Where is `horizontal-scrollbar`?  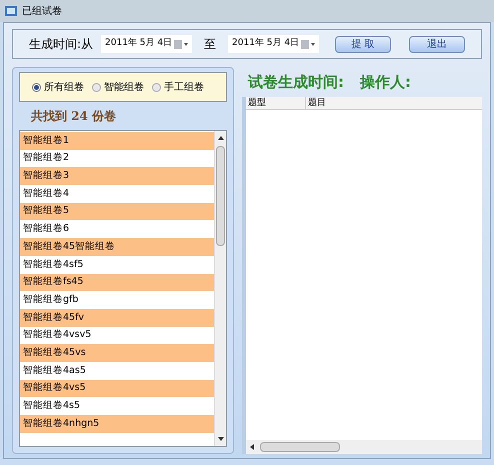 horizontal-scrollbar is located at coordinates (364, 447).